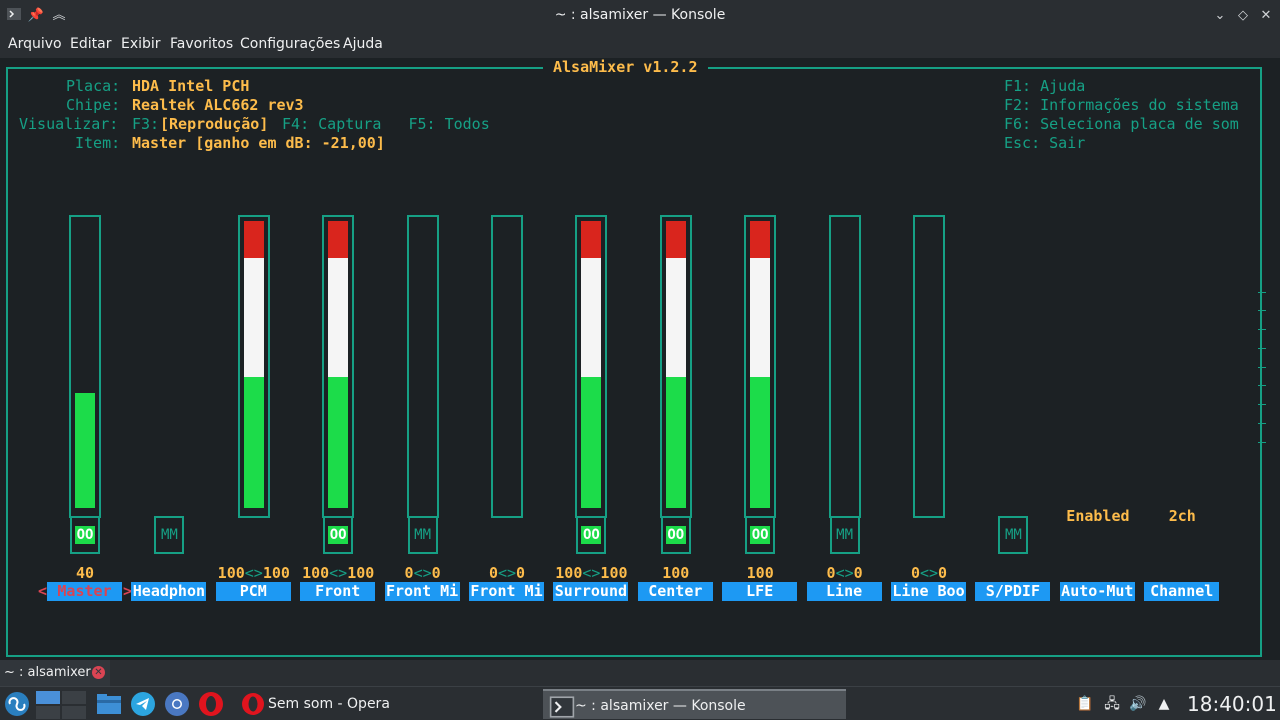  I want to click on taskbar-window-opera: Sem som - Opera, so click(386, 704).